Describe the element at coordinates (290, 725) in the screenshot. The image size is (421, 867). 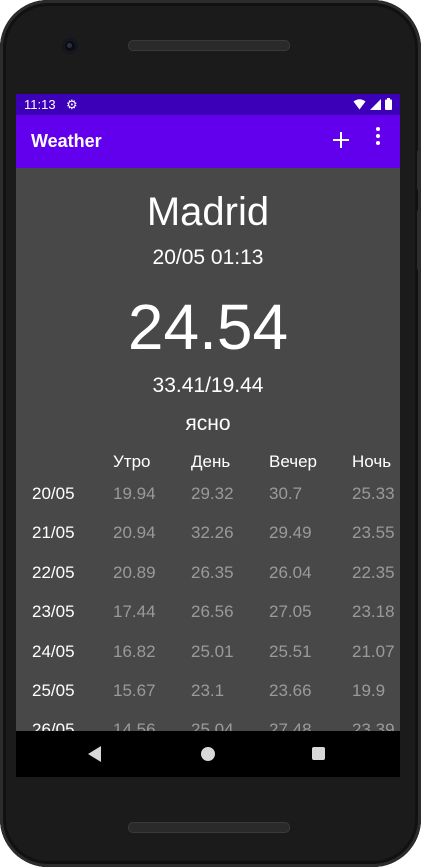
I see `cell-evening: 27.48` at that location.